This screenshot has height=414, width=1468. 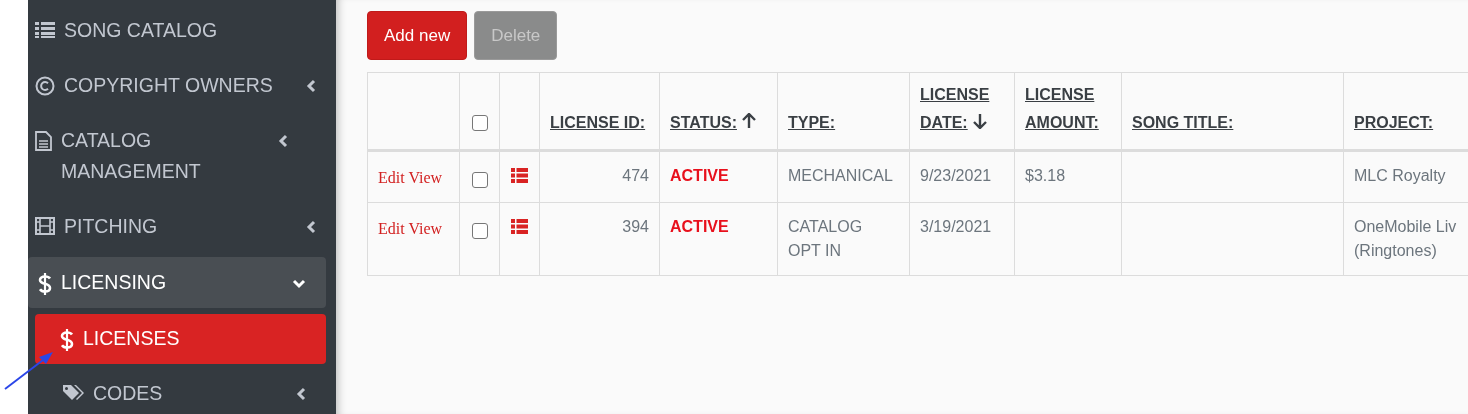 I want to click on sidebar-item: CATALOG MANAGEMENT, so click(x=182, y=156).